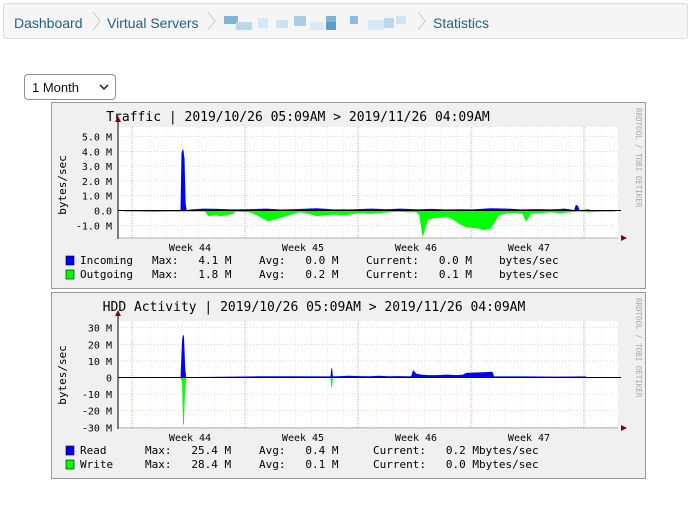 The image size is (693, 510). I want to click on hdd-y-tick-label: 30 M, so click(100, 329).